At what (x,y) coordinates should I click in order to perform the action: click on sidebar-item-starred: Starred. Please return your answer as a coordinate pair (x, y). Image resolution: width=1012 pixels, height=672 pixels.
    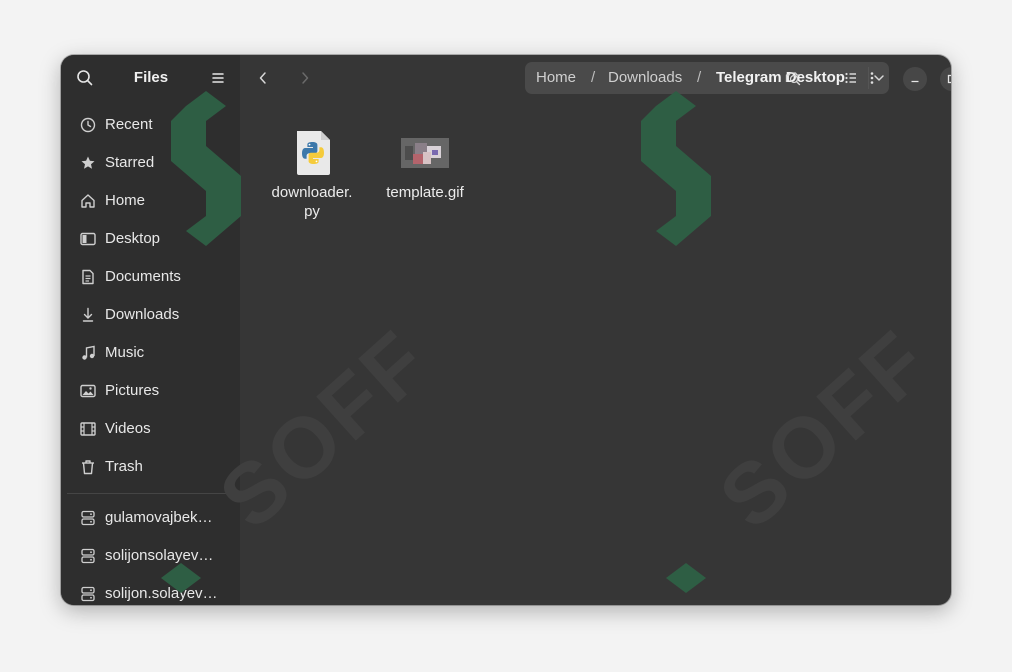
    Looking at the image, I should click on (150, 163).